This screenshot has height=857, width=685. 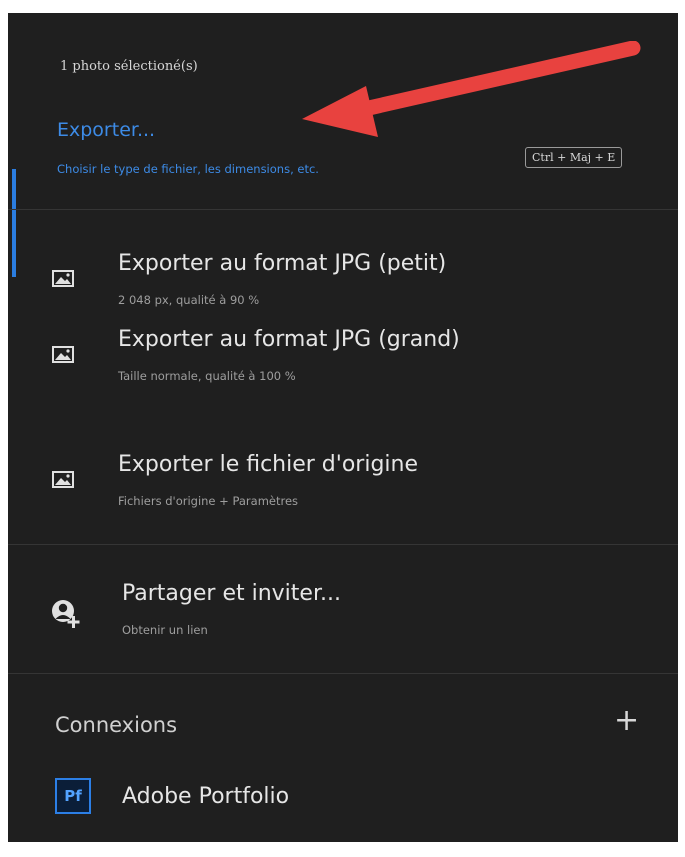 What do you see at coordinates (626, 721) in the screenshot?
I see `plus-icon: +` at bounding box center [626, 721].